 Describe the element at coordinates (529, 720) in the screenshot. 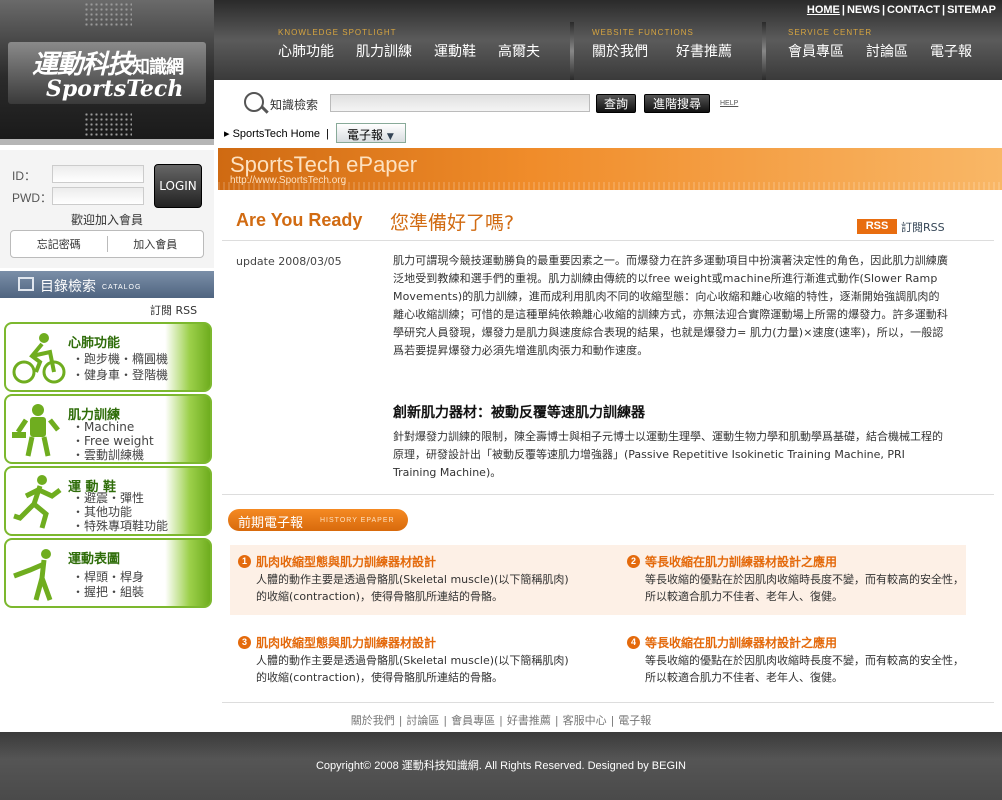

I see `footer-link-books: 好書推薦` at that location.